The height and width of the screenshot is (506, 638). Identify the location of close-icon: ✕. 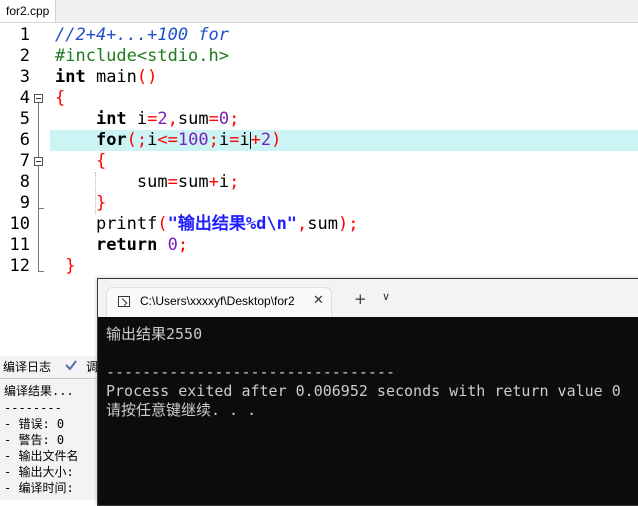
(318, 300).